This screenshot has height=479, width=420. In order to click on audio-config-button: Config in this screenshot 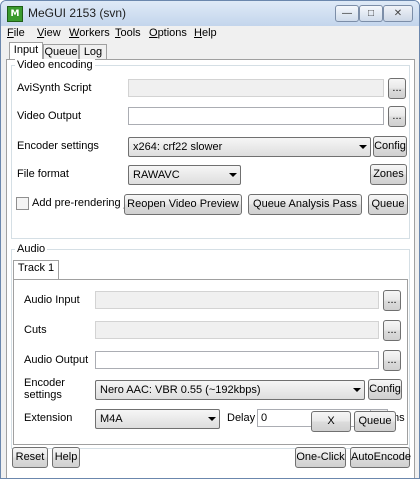, I will do `click(385, 389)`.